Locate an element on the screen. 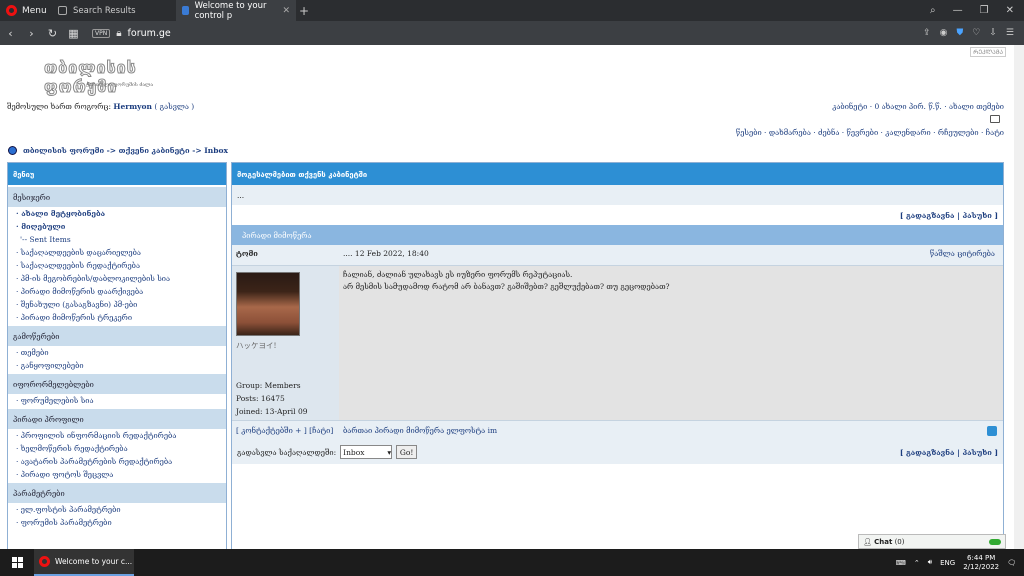  sidebar-item: · ხელმოწერის რედაქტირება is located at coordinates (117, 448).